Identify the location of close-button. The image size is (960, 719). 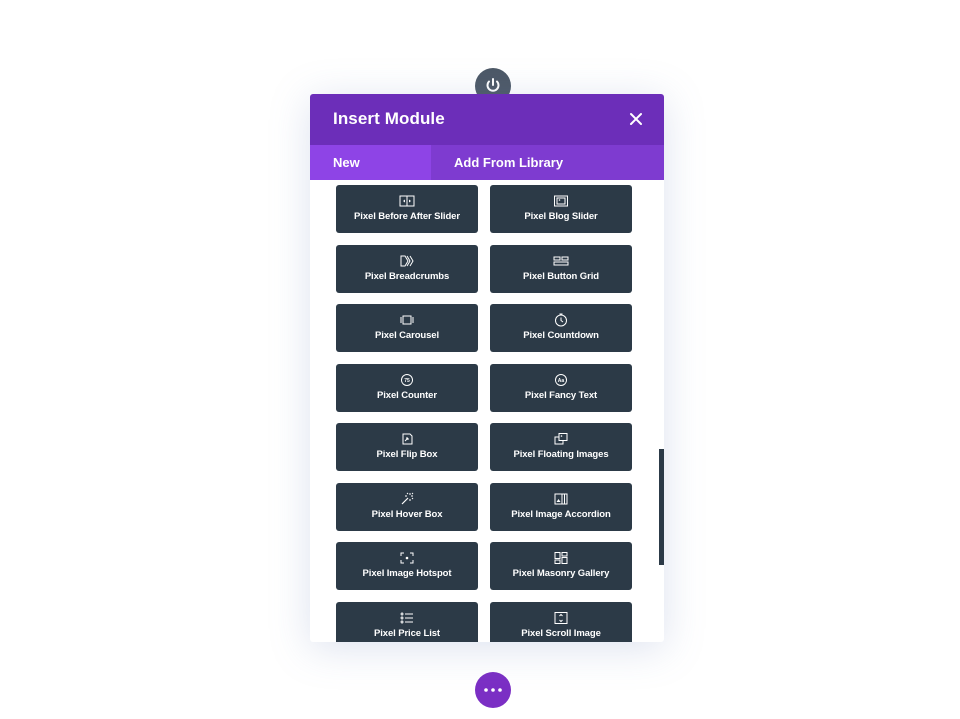
(636, 119).